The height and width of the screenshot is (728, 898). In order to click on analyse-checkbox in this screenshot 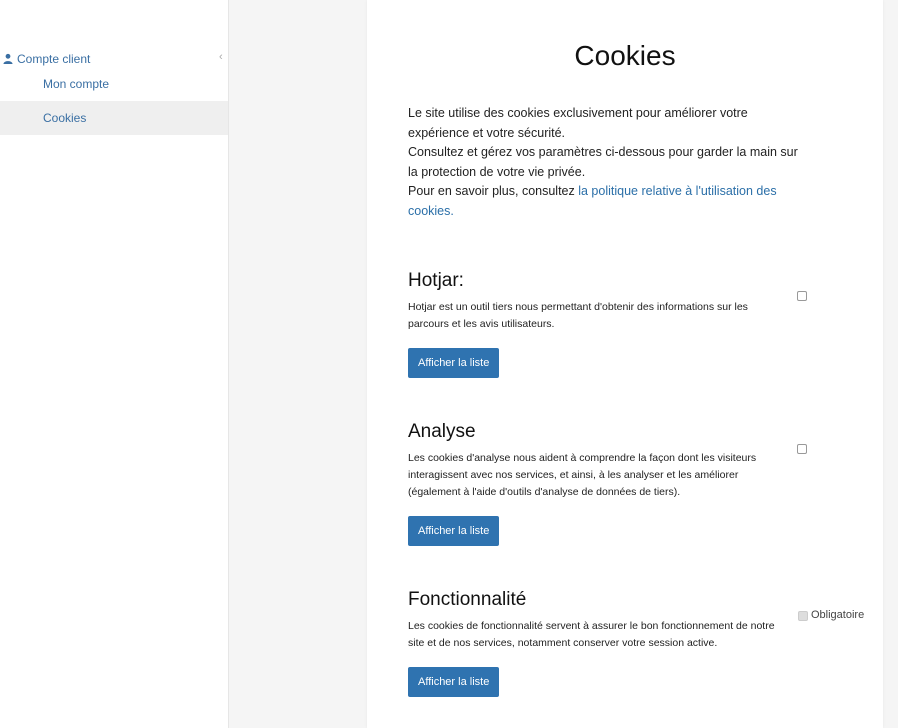, I will do `click(802, 449)`.